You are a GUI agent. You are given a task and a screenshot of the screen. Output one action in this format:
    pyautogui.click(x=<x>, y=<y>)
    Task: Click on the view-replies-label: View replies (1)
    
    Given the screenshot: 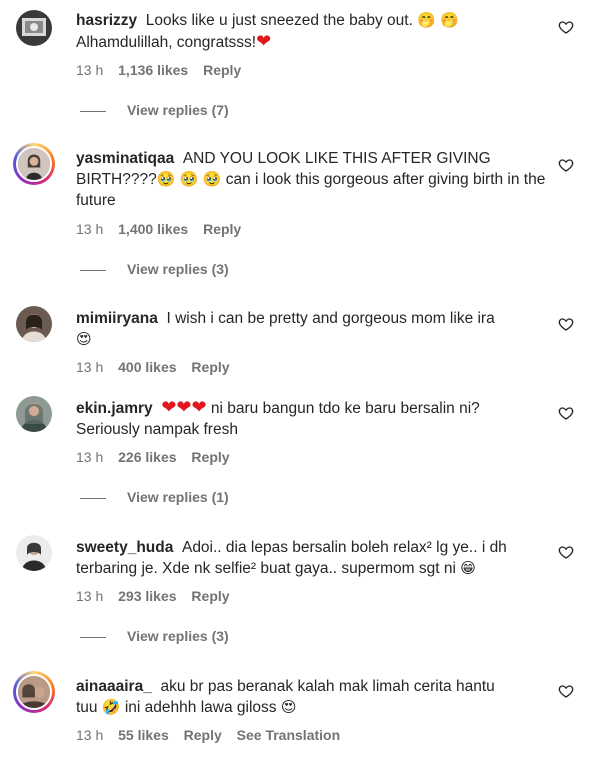 What is the action you would take?
    pyautogui.click(x=178, y=497)
    